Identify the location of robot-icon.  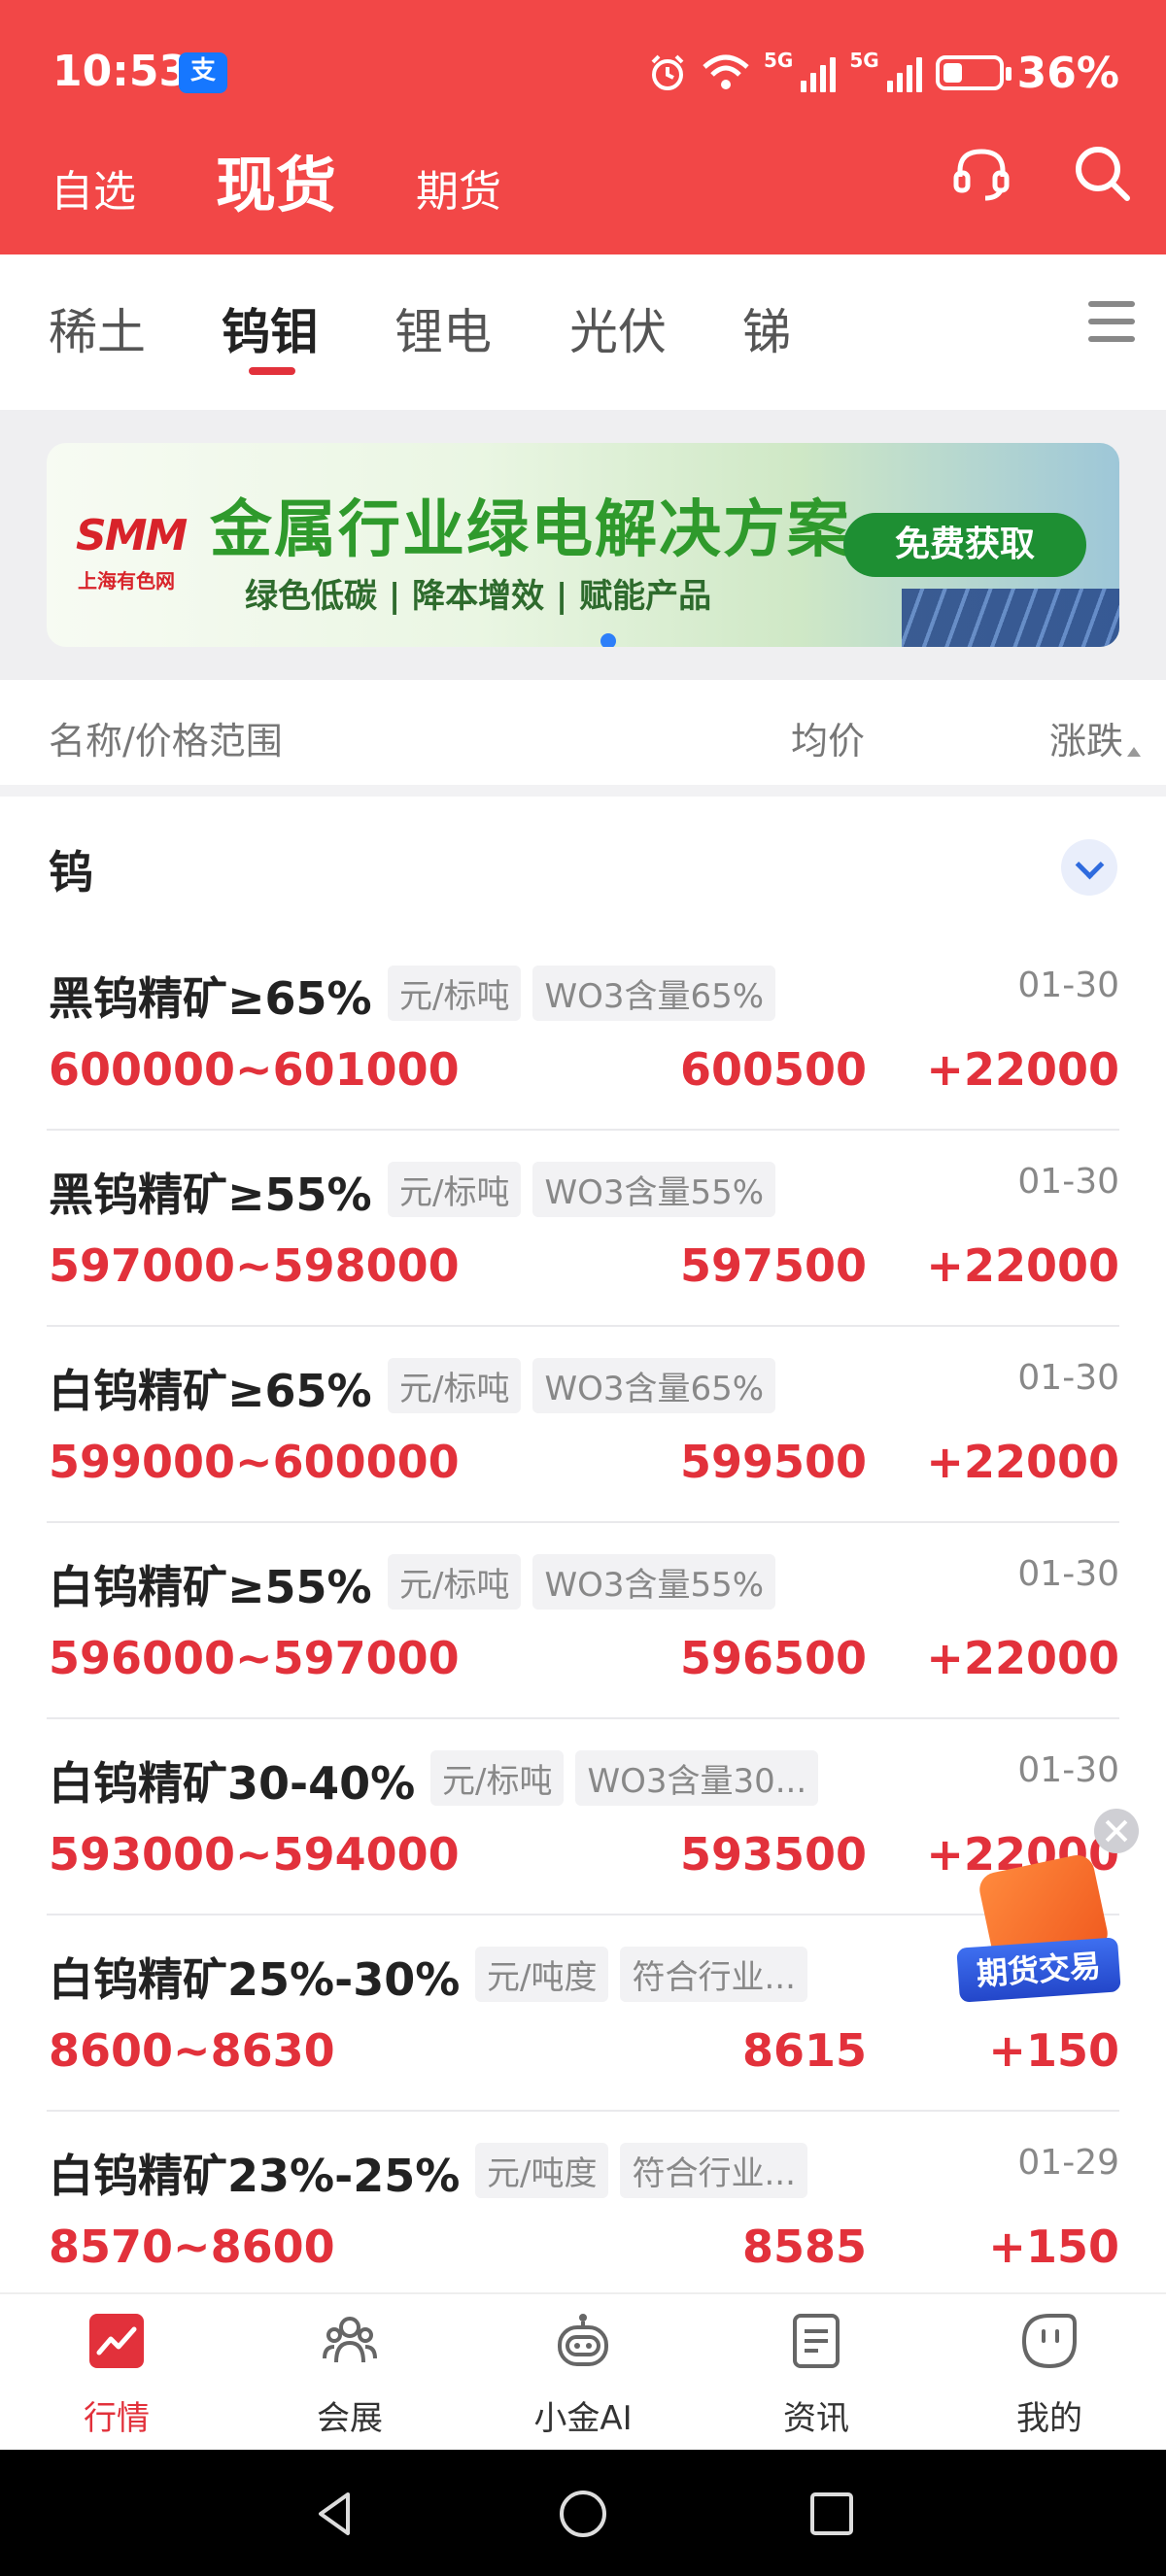
(583, 2340).